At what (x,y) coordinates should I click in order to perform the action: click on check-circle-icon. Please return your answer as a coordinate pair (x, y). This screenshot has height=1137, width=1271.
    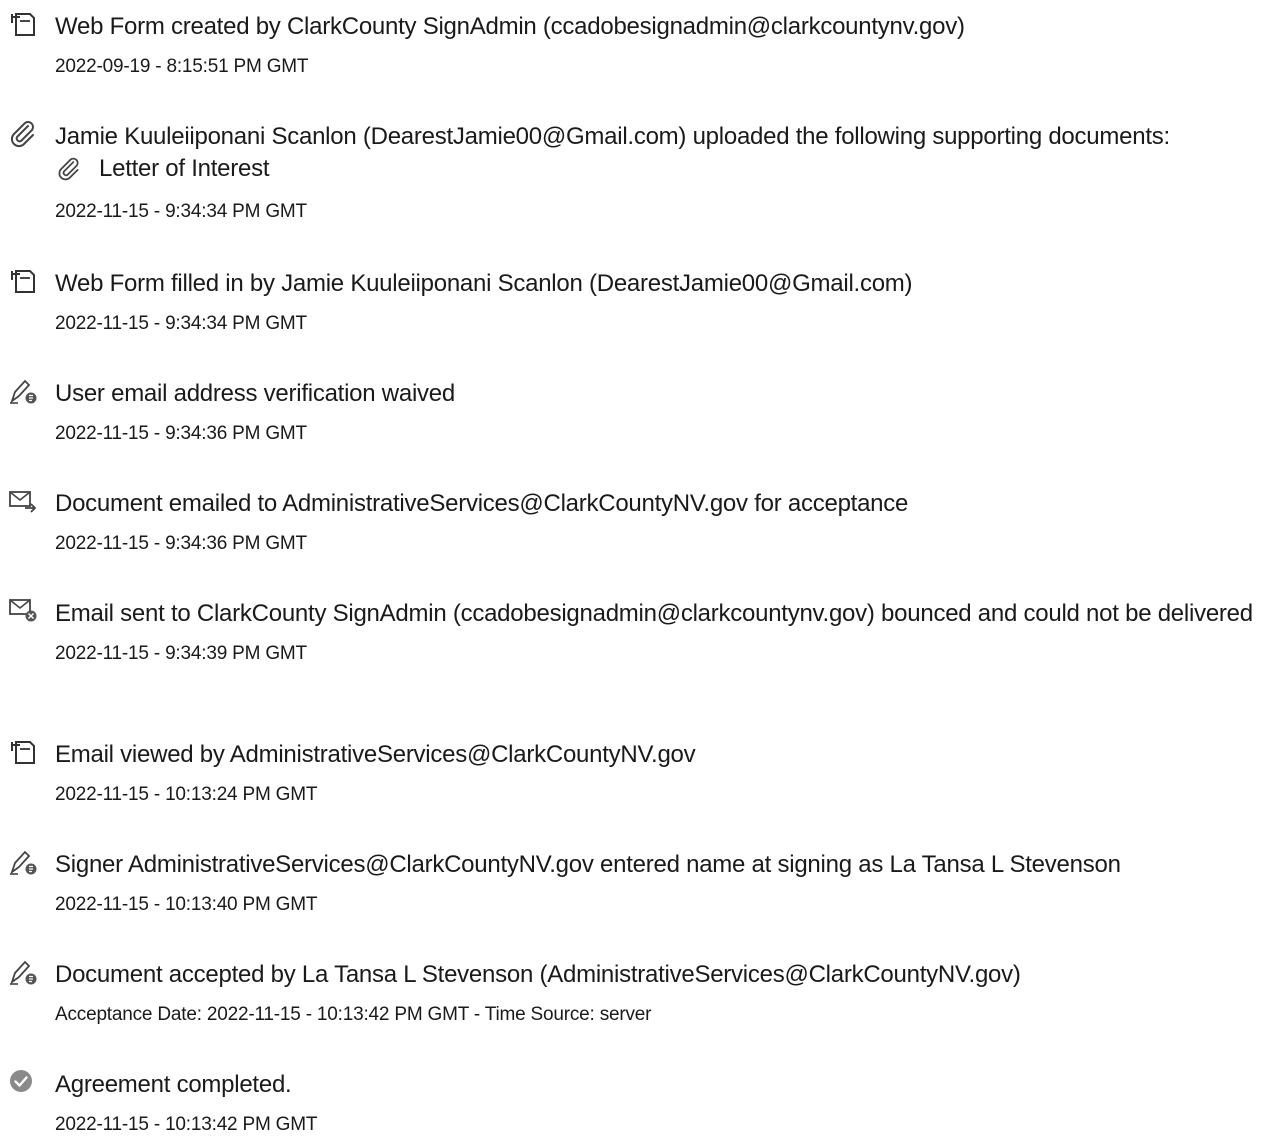
    Looking at the image, I should click on (23, 1082).